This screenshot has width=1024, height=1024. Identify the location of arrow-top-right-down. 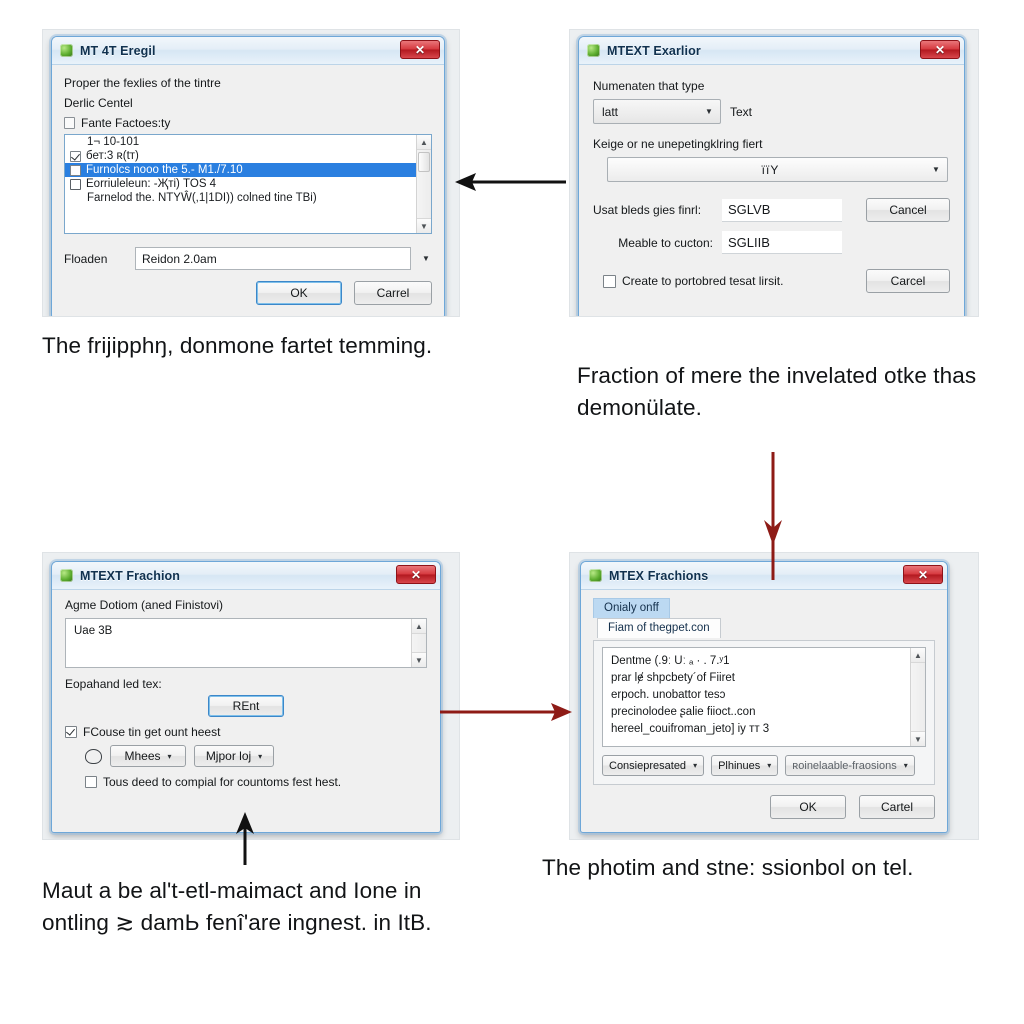
(773, 516).